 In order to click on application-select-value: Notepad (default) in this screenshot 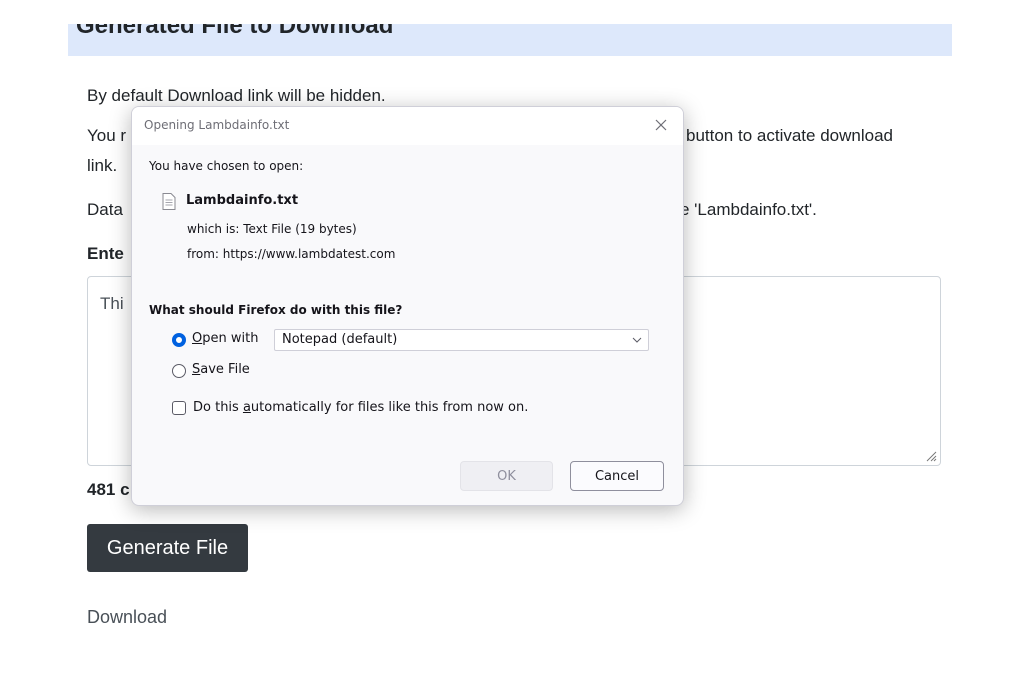, I will do `click(340, 339)`.